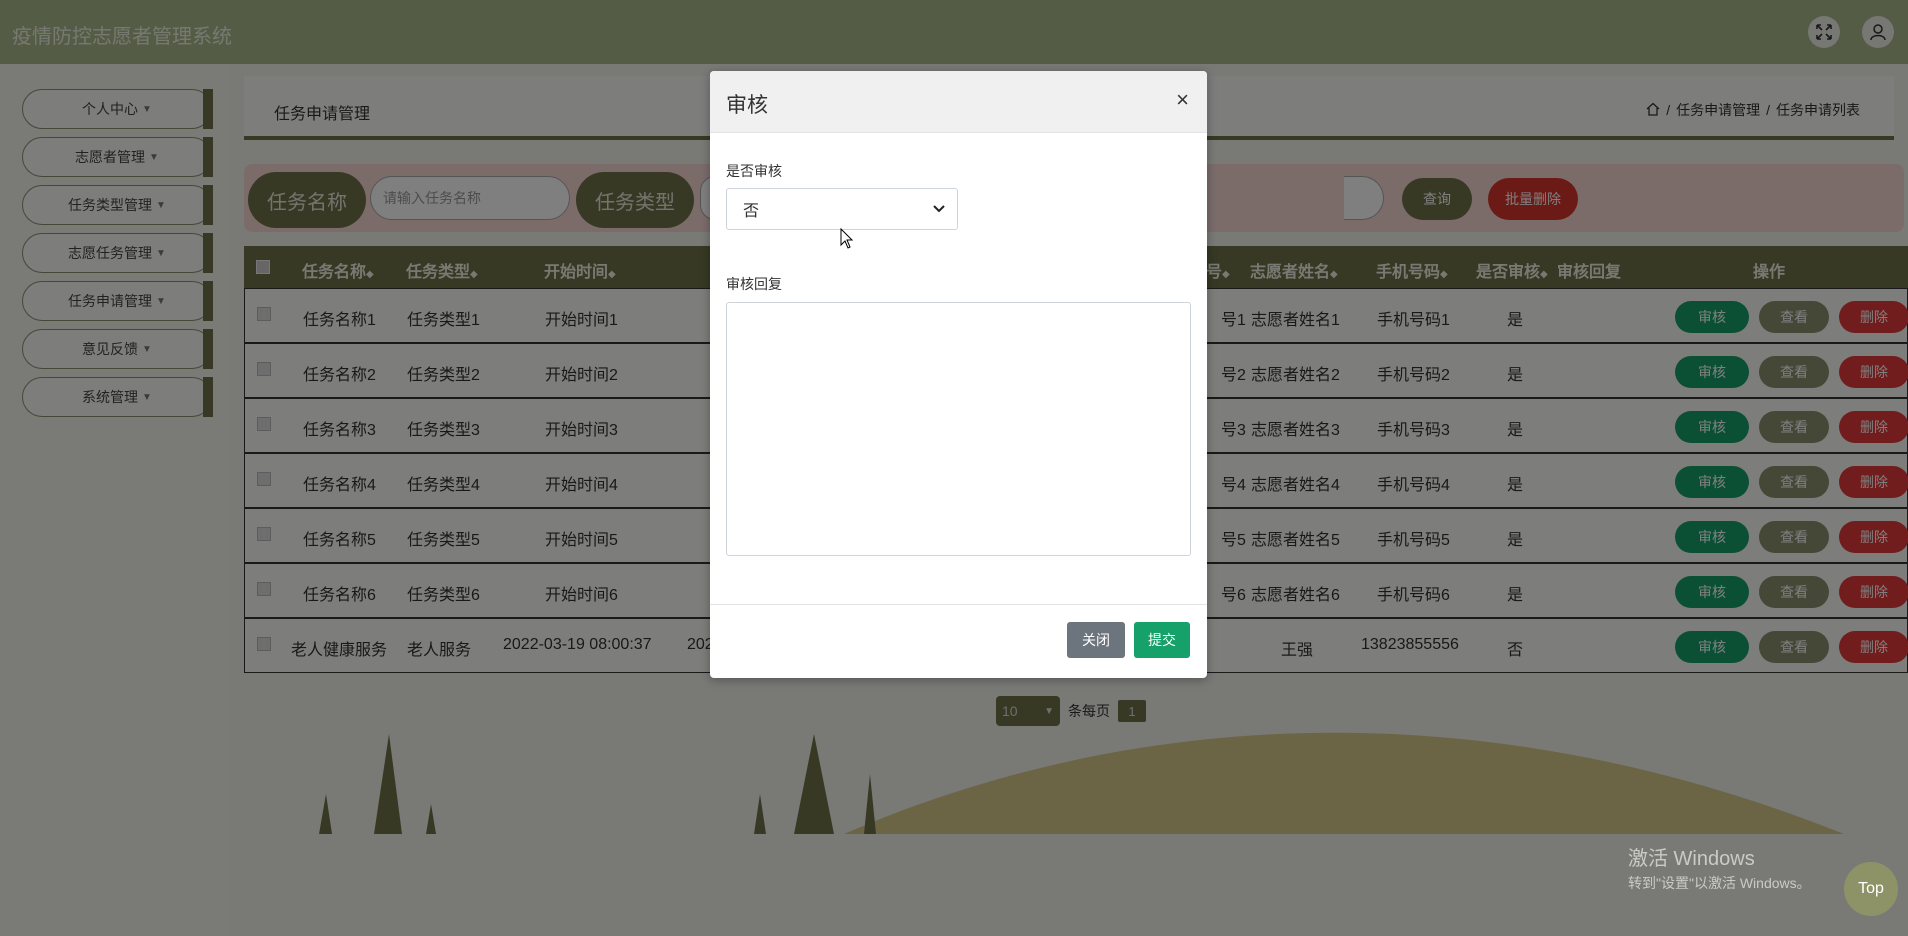 Image resolution: width=1908 pixels, height=936 pixels. I want to click on close-icon: ×, so click(1182, 100).